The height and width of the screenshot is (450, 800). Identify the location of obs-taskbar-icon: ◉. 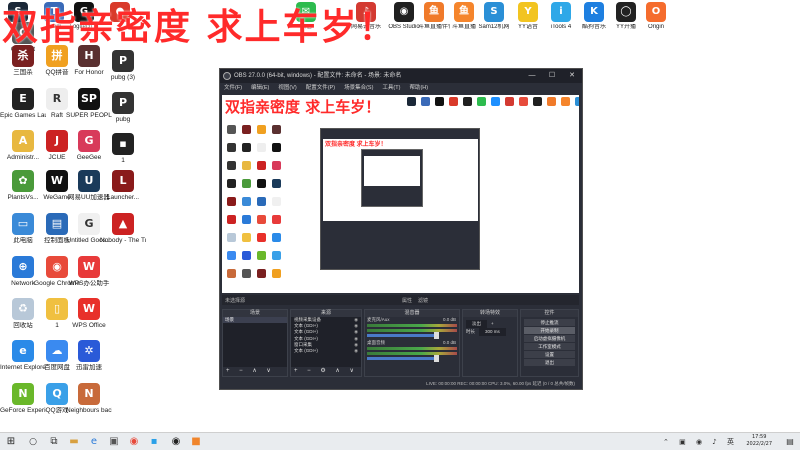
(176, 442).